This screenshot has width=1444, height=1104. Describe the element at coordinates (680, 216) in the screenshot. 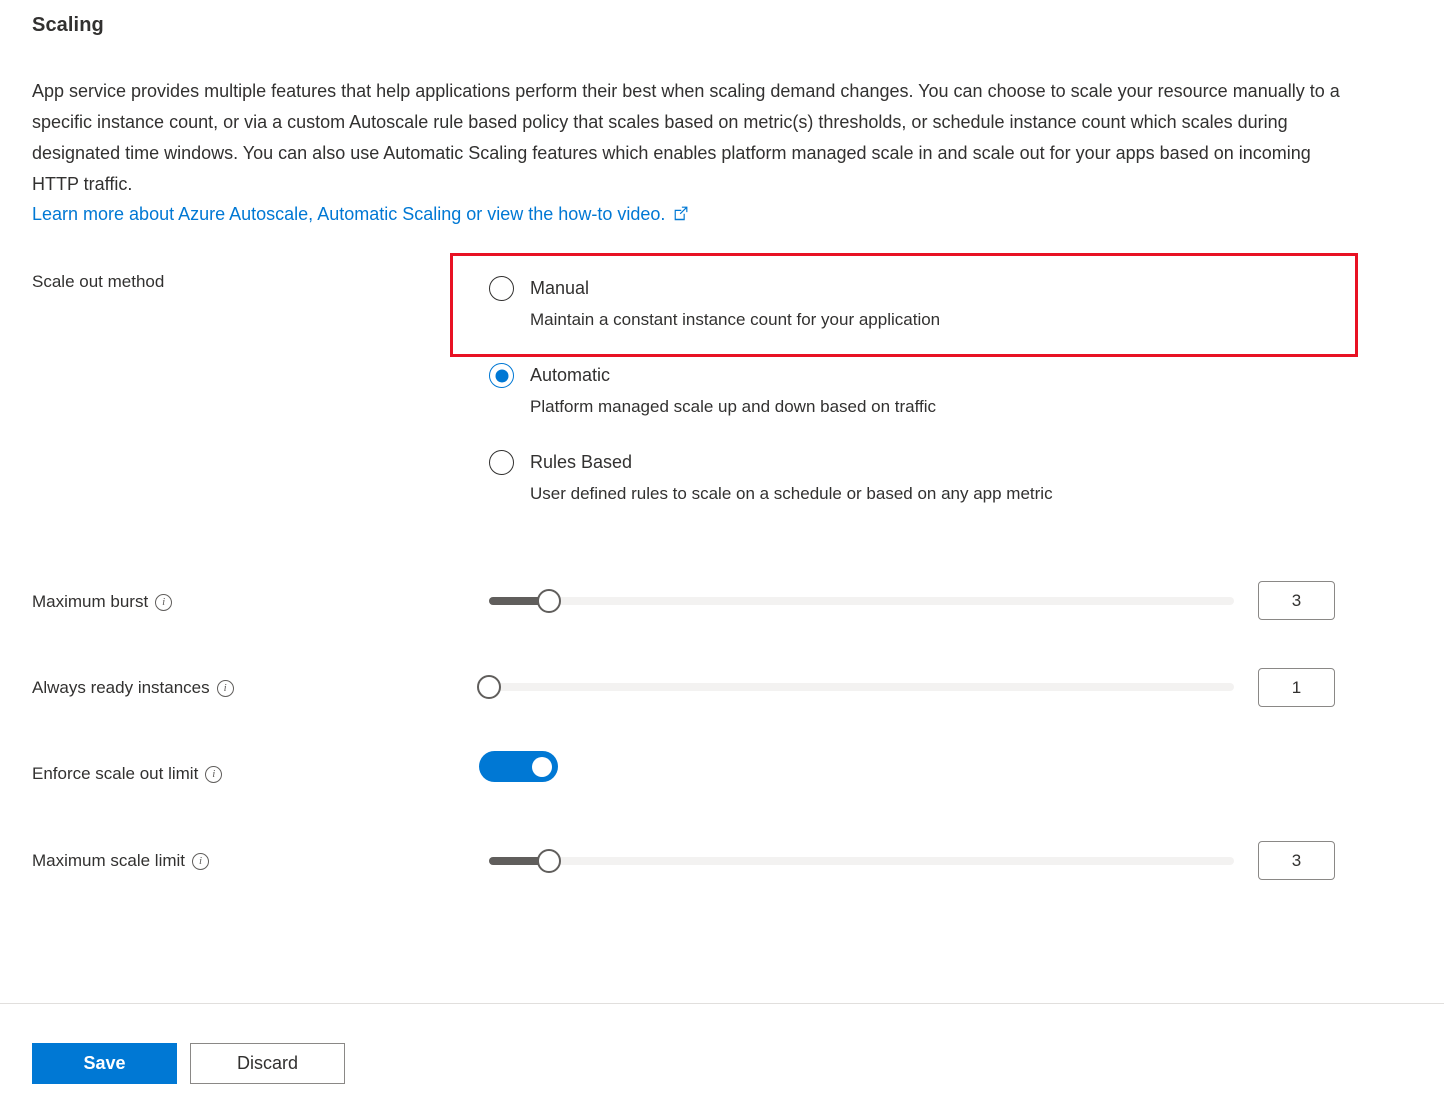

I see `external-link-icon` at that location.